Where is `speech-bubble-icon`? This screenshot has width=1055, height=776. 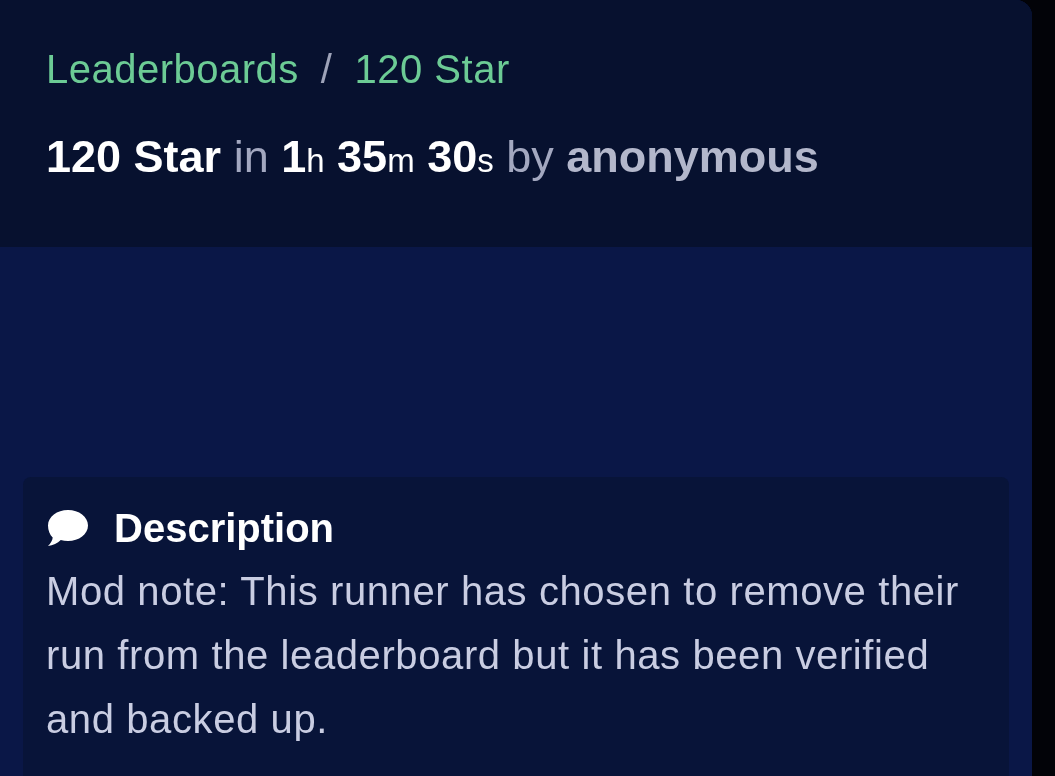
speech-bubble-icon is located at coordinates (68, 528).